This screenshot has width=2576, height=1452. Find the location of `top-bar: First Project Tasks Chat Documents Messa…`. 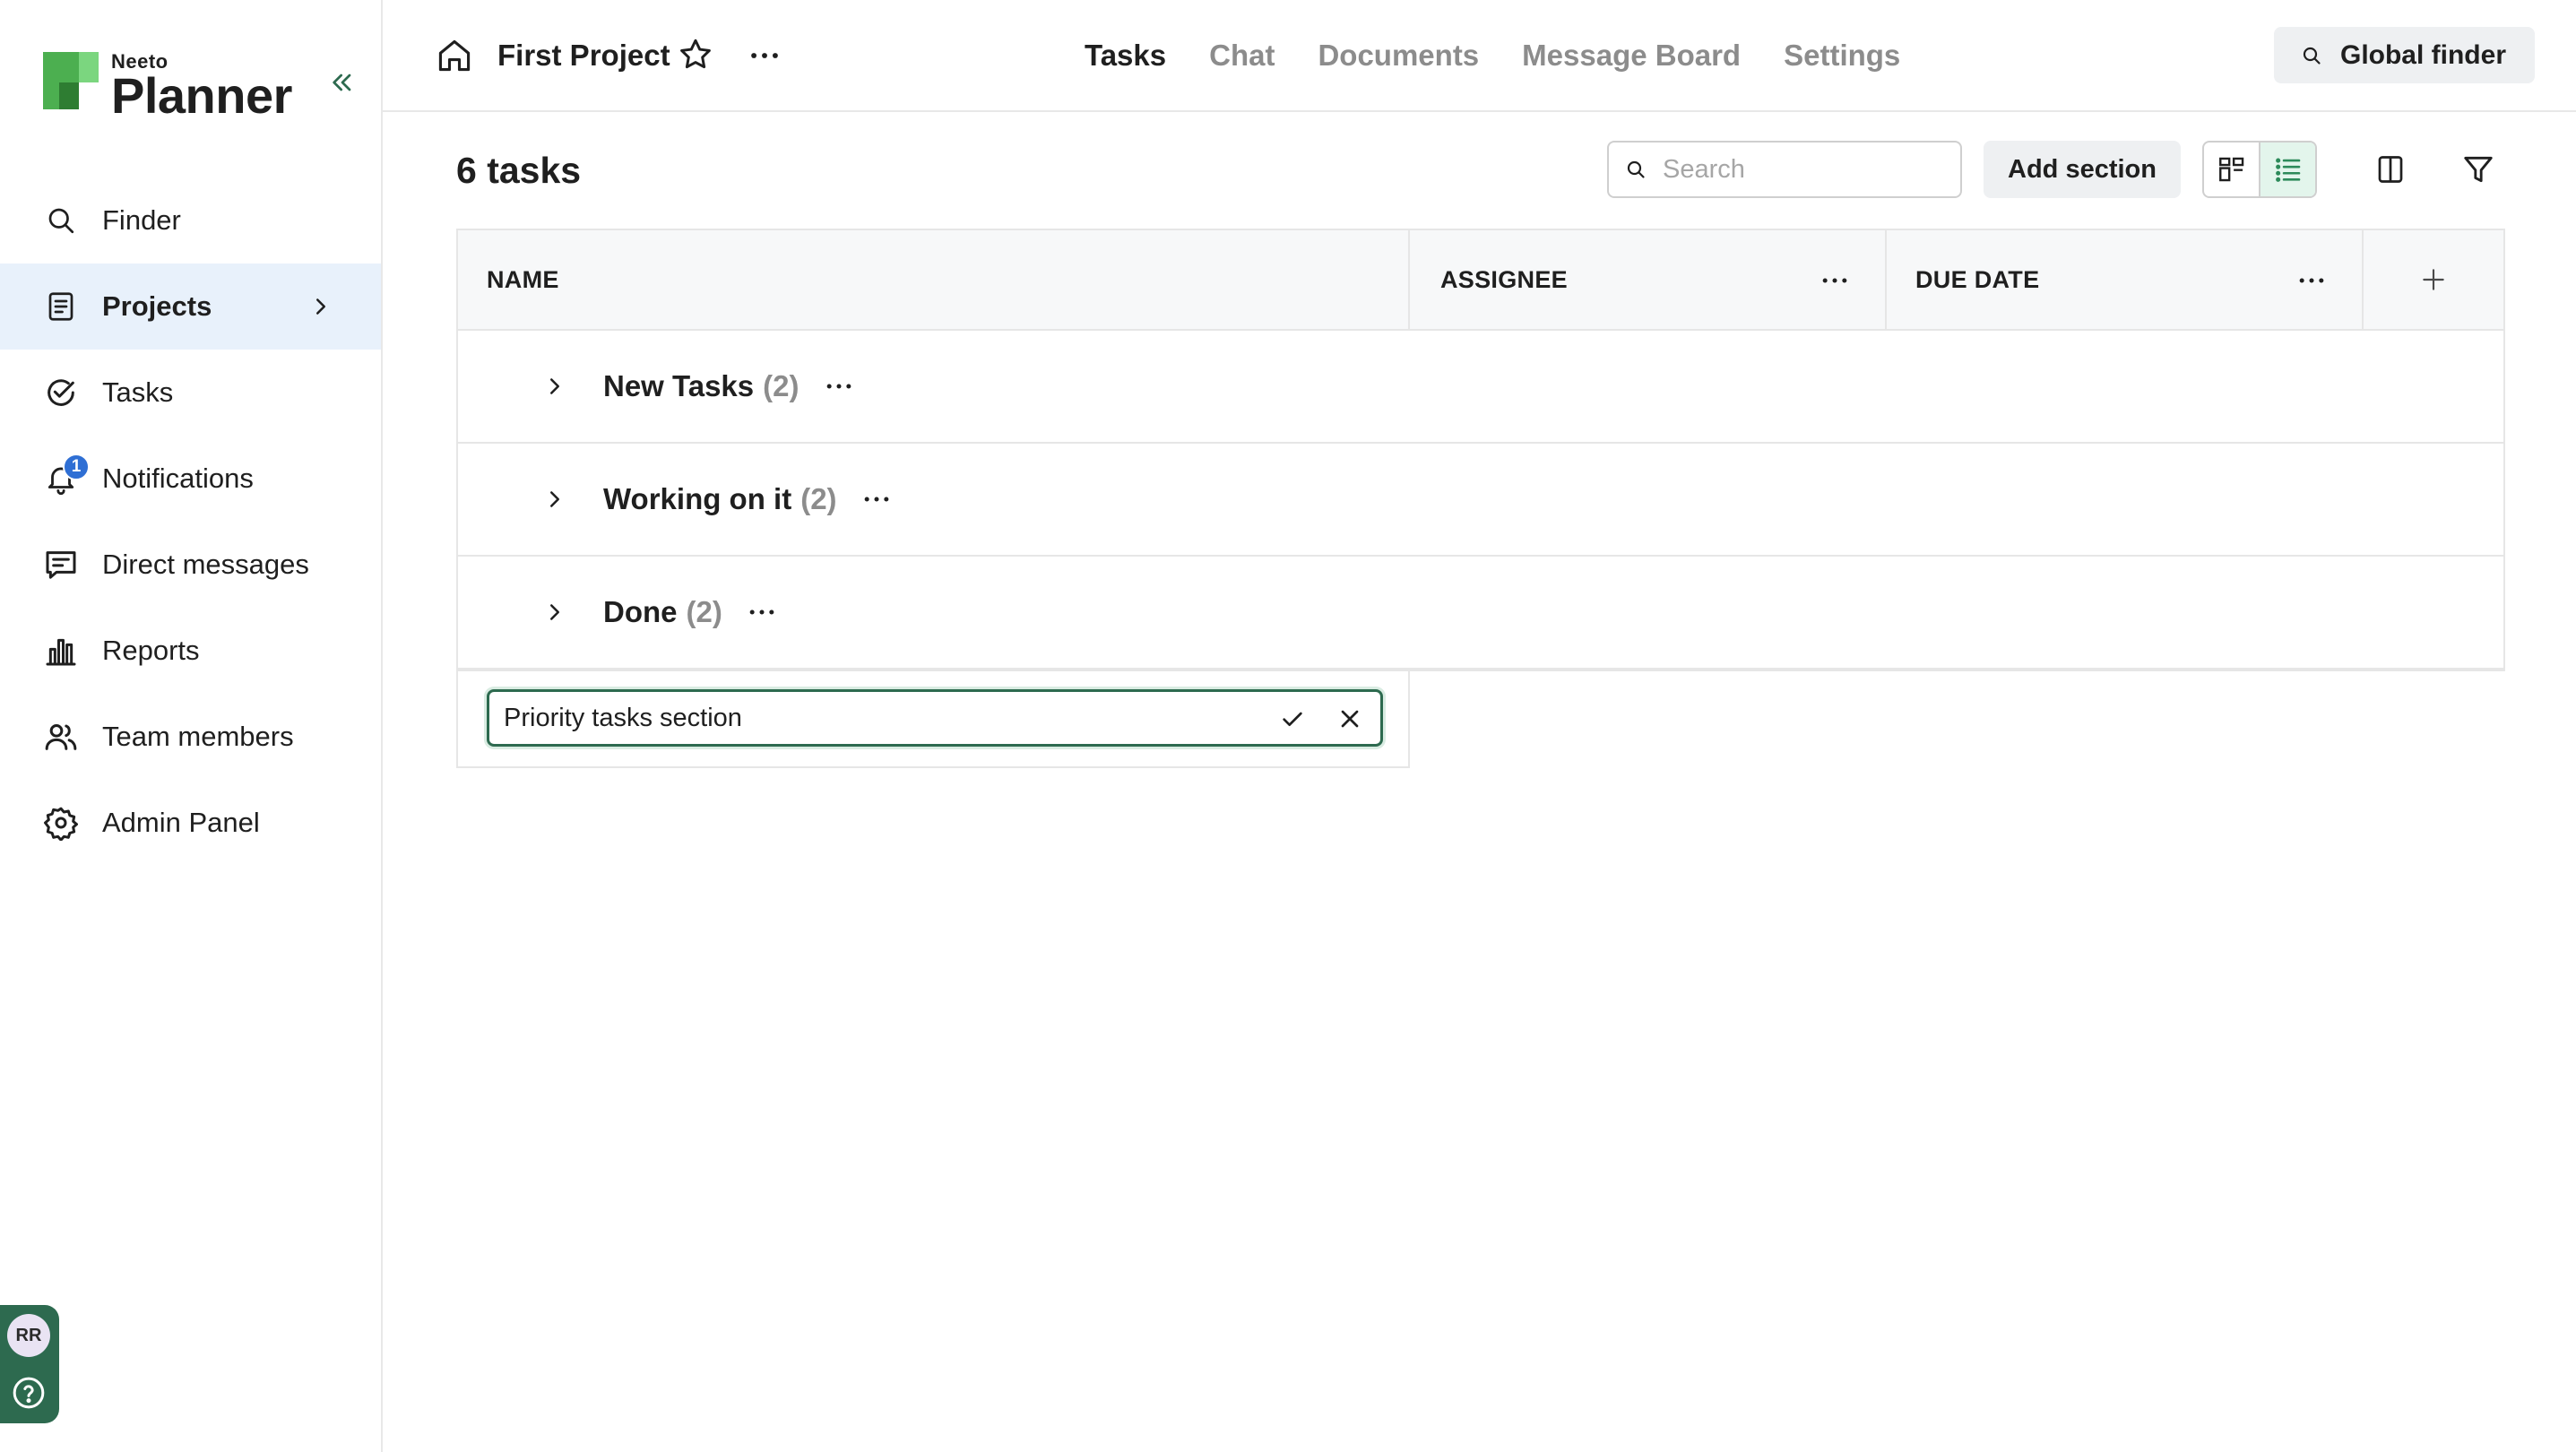

top-bar: First Project Tasks Chat Documents Messa… is located at coordinates (1479, 56).